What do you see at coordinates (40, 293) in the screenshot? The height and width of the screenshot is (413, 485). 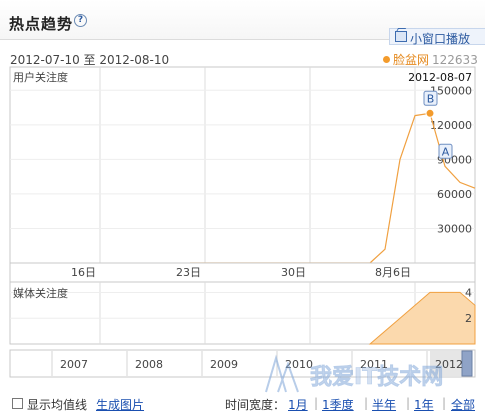 I see `media-chart-title: 媒体关注度` at bounding box center [40, 293].